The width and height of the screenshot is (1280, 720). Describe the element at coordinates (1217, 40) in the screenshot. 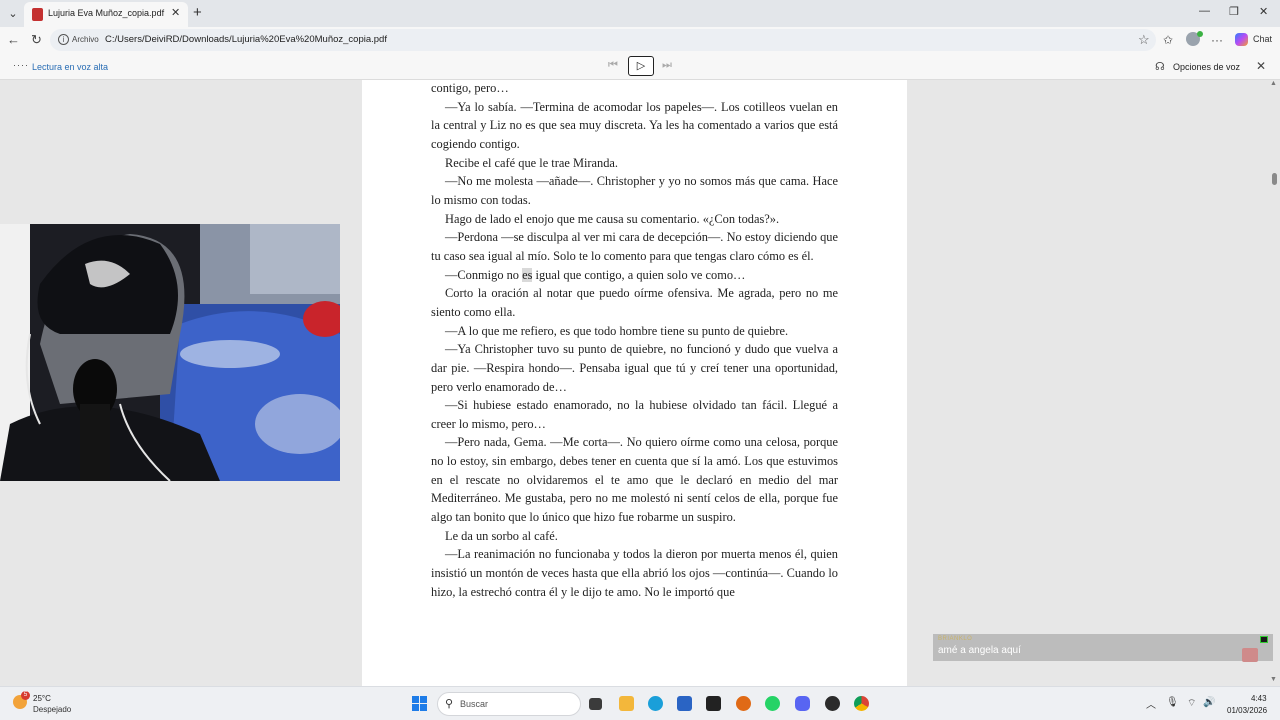

I see `more-menu-icon: ···` at that location.